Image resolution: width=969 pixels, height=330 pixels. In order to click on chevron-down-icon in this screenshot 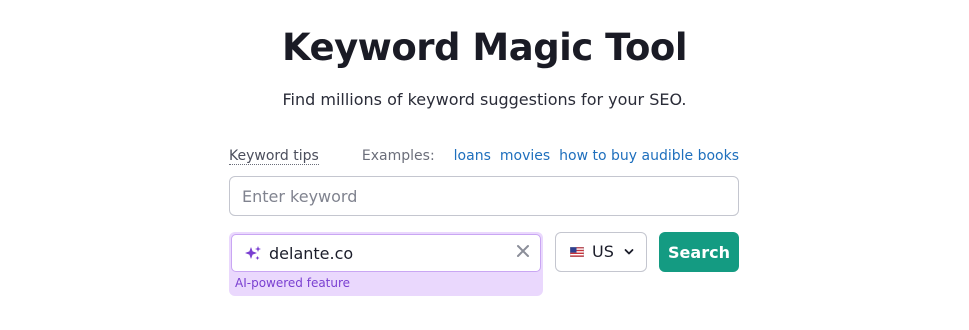, I will do `click(629, 252)`.